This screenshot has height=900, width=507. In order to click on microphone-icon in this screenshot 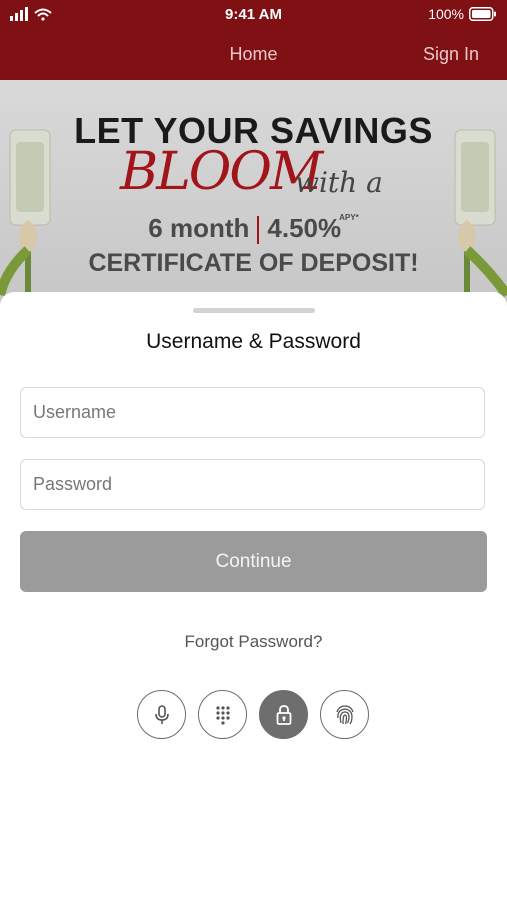, I will do `click(161, 714)`.